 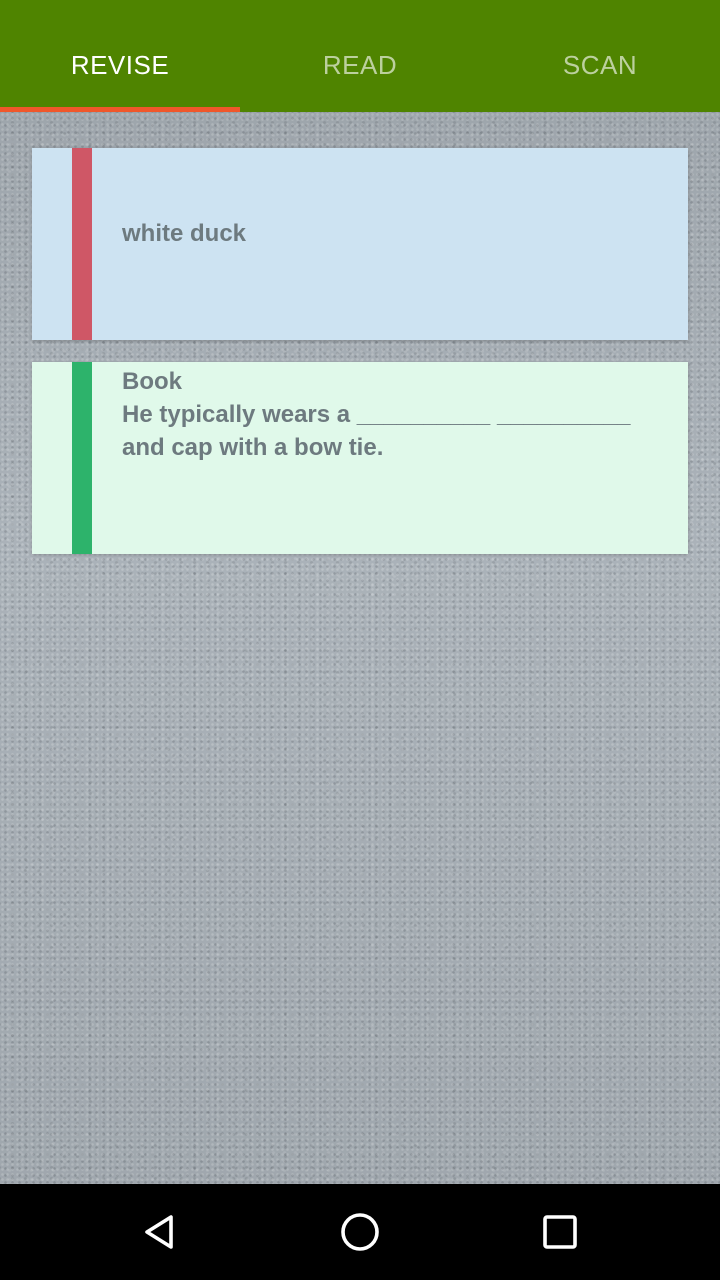 I want to click on home-icon, so click(x=360, y=1232).